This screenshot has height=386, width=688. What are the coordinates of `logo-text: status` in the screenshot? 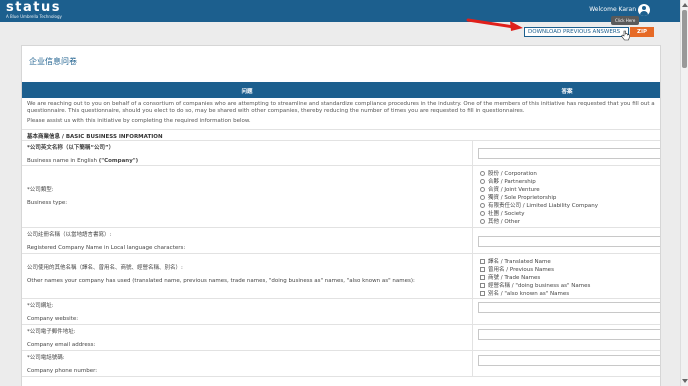 It's located at (33, 7).